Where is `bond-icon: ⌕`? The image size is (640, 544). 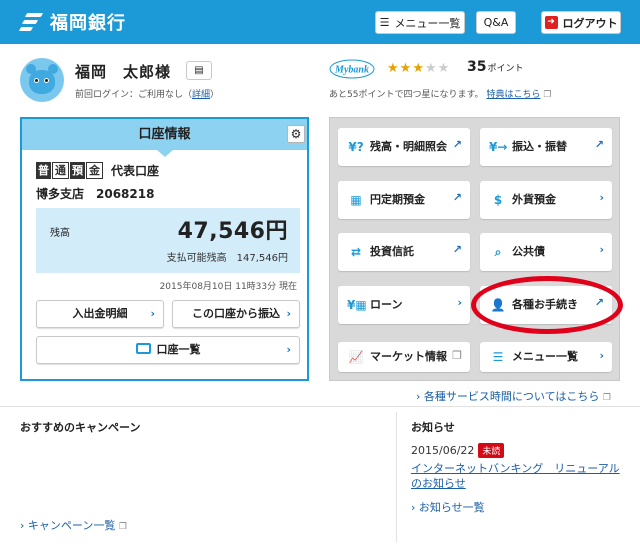 bond-icon: ⌕ is located at coordinates (498, 252).